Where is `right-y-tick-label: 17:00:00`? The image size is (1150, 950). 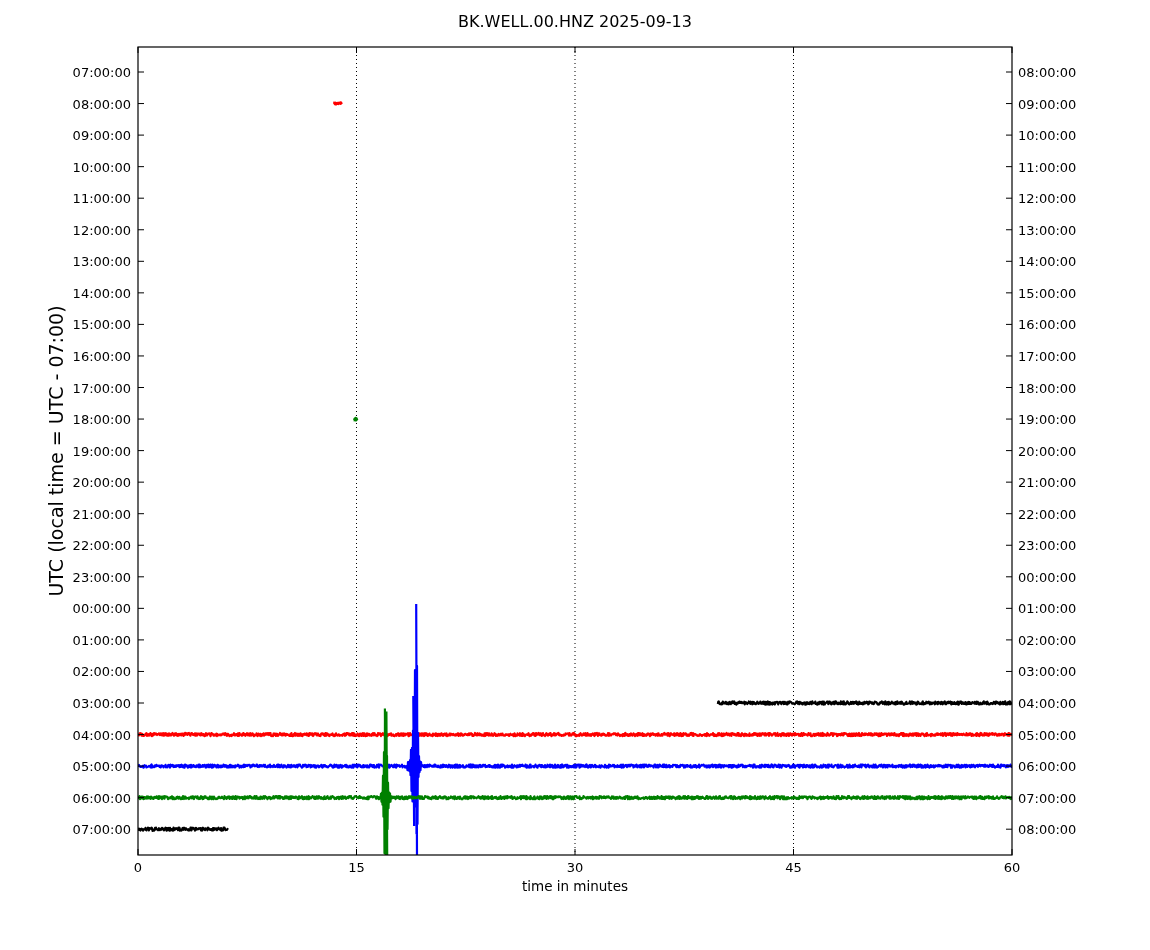 right-y-tick-label: 17:00:00 is located at coordinates (1047, 356).